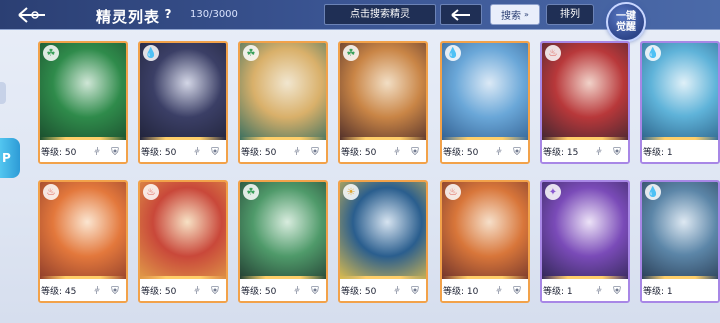  What do you see at coordinates (183, 241) in the screenshot?
I see `spirit-card: ♨ 等级: 50 ⫩ ⛨` at bounding box center [183, 241].